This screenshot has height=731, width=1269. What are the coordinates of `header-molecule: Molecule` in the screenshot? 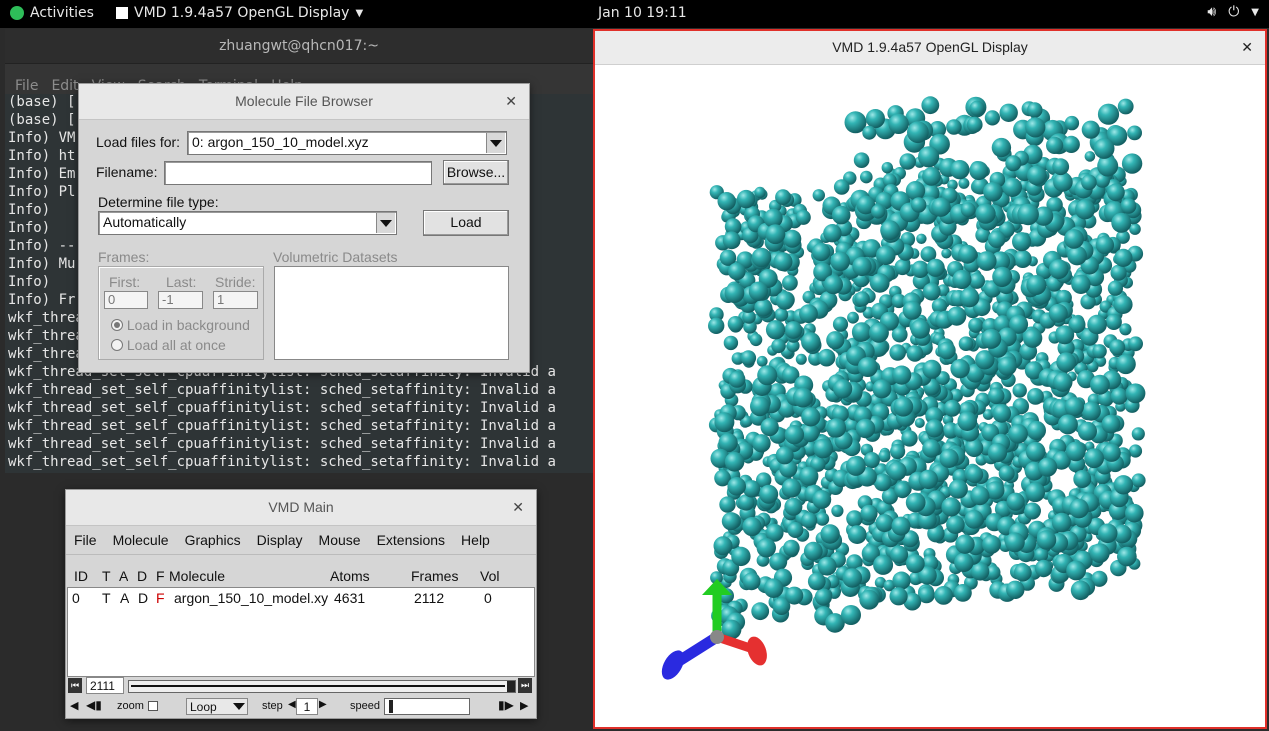 It's located at (197, 576).